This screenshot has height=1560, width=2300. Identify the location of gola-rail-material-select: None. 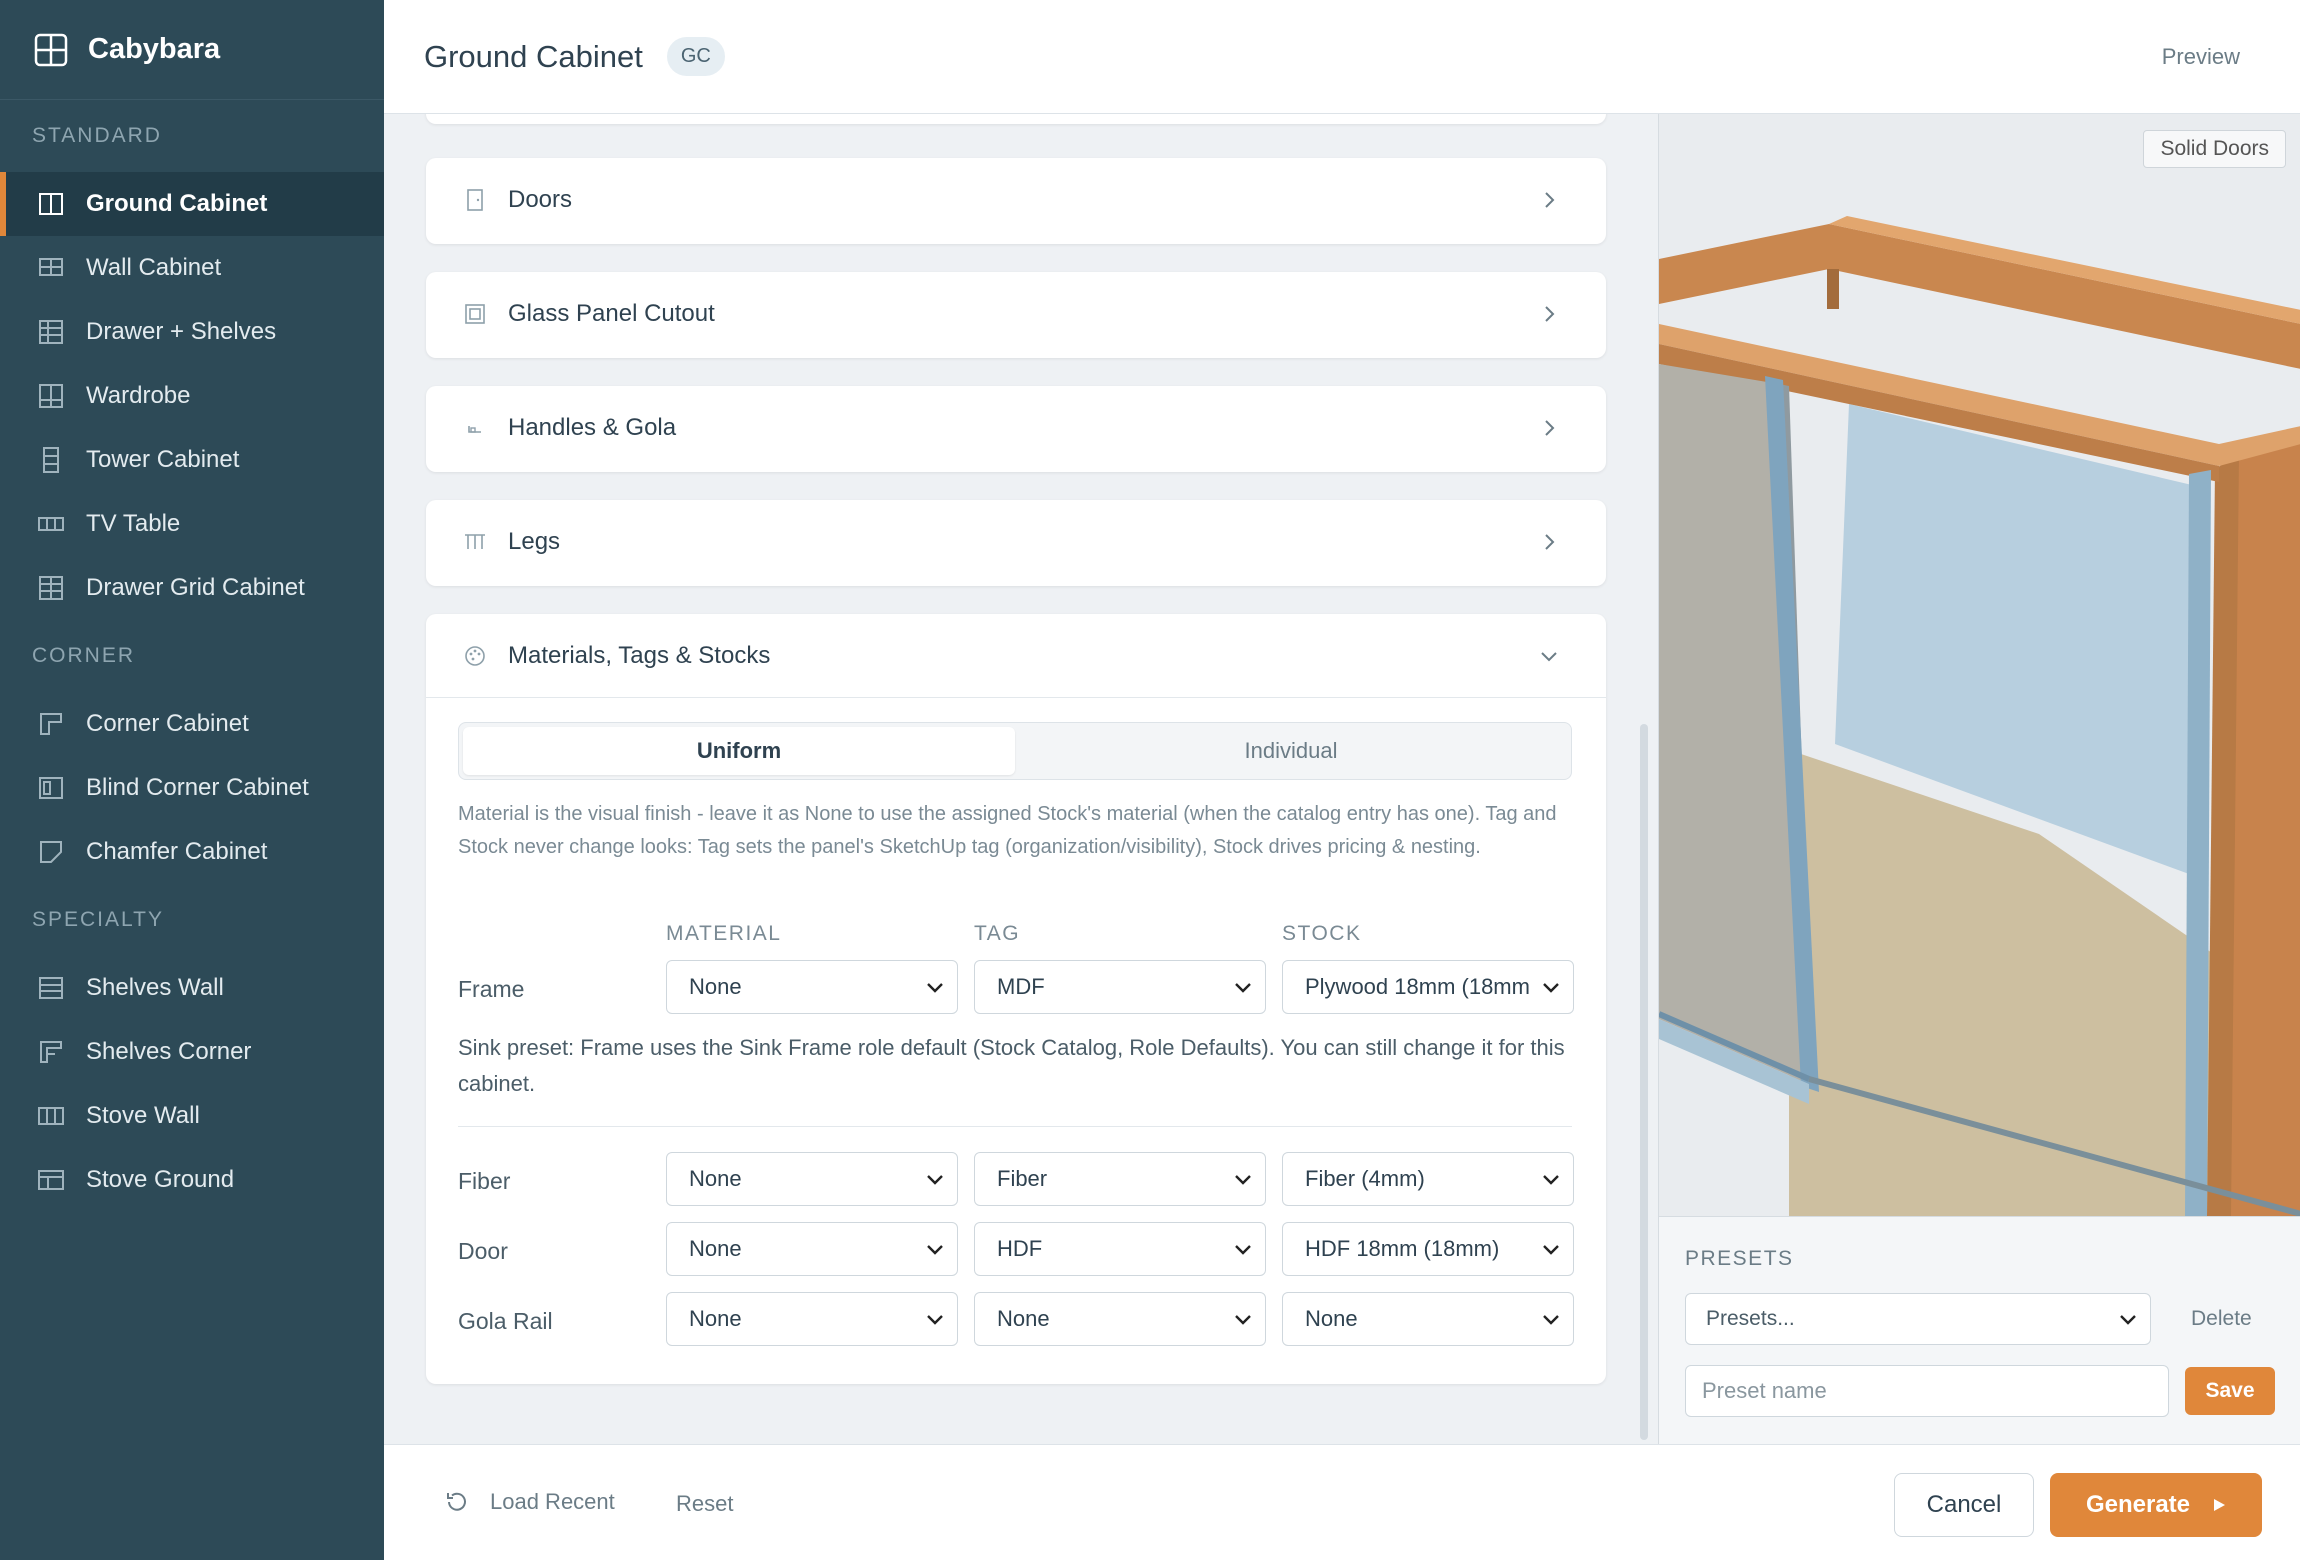
(812, 1319).